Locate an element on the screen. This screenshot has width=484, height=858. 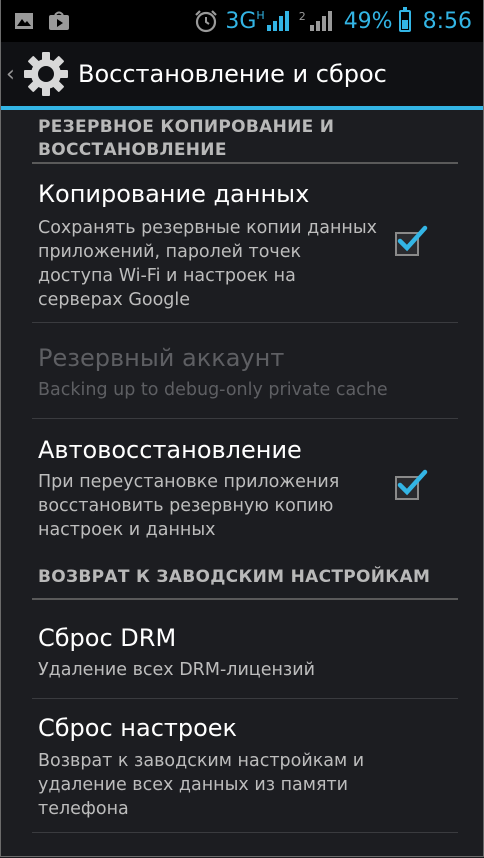
pref-summary: Backing up to debug-only private cache is located at coordinates (213, 390).